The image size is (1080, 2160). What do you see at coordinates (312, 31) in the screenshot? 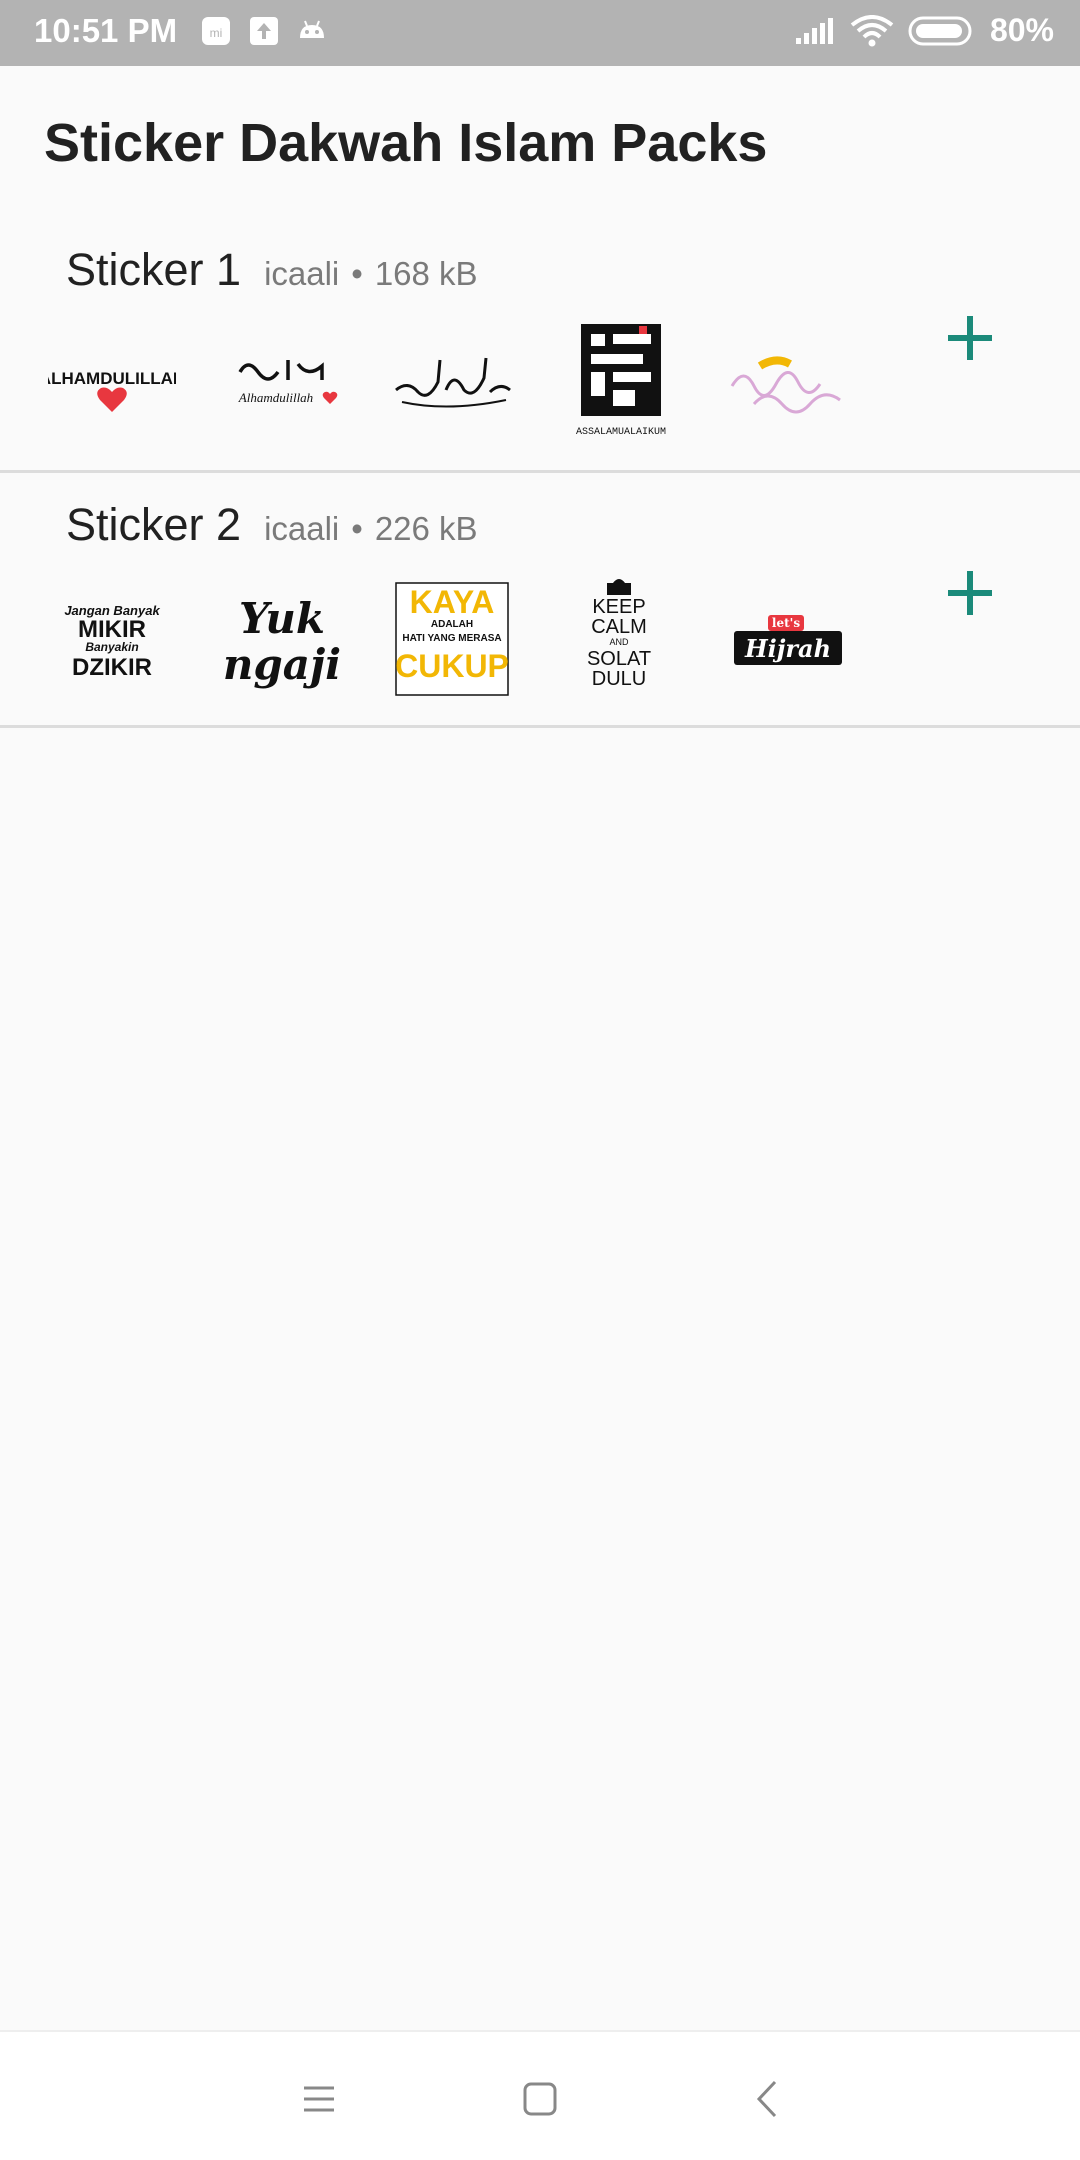
I see `android-icon` at bounding box center [312, 31].